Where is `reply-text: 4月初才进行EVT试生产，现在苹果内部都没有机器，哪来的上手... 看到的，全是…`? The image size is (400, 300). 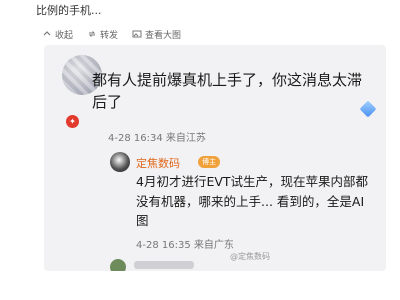 reply-text: 4月初才进行EVT试生产，现在苹果内部都没有机器，哪来的上手... 看到的，全是… is located at coordinates (252, 201).